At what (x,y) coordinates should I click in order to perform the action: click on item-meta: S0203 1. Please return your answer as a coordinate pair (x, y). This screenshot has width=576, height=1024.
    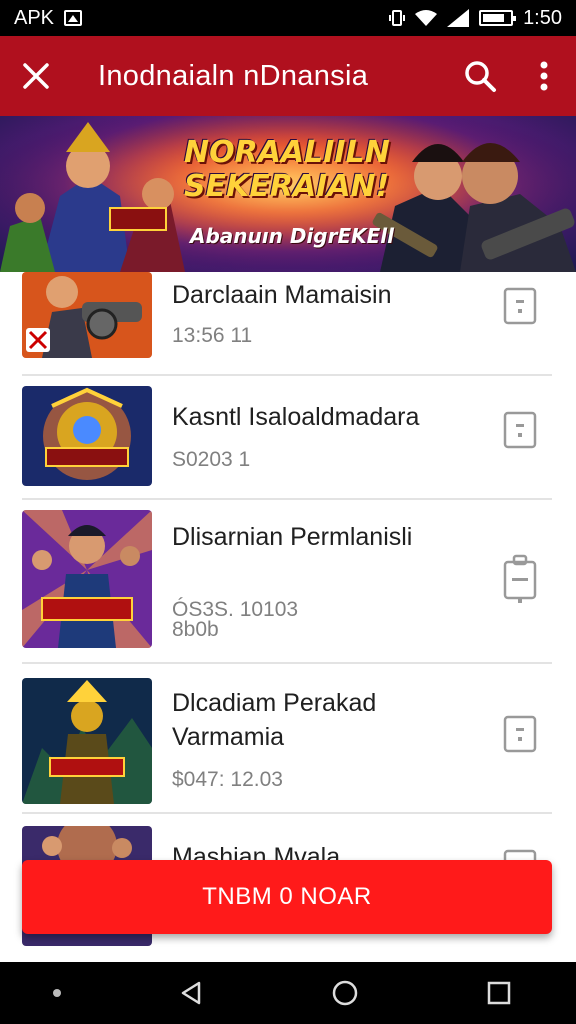
    Looking at the image, I should click on (211, 459).